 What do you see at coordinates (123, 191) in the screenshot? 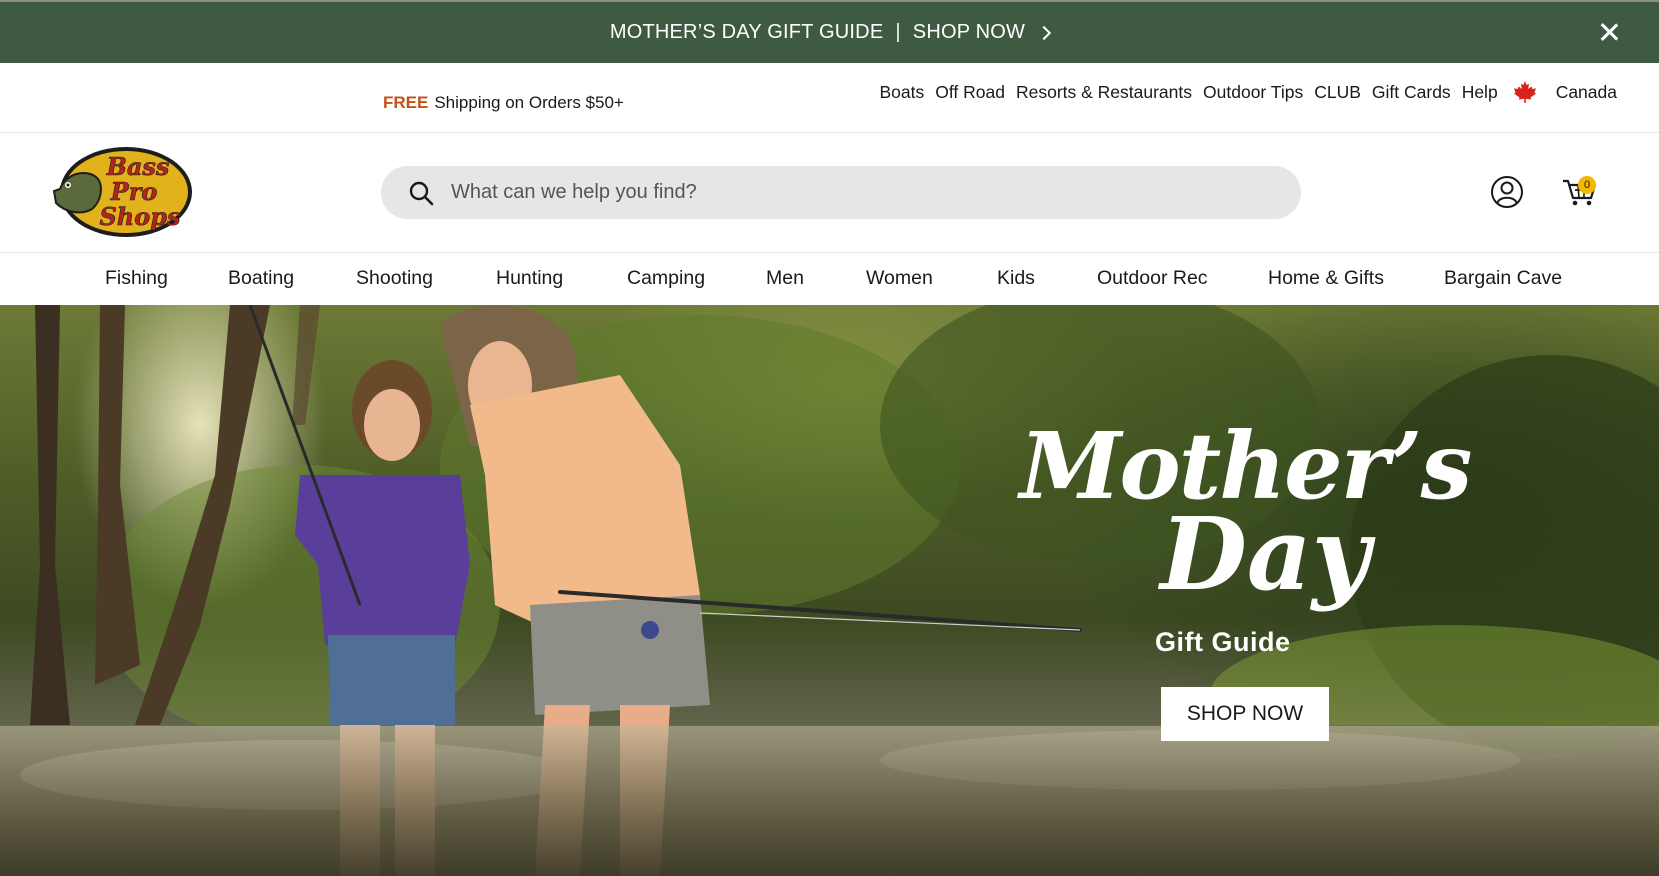
I see `bass-pro-shops-logo: Bass Pro Shops` at bounding box center [123, 191].